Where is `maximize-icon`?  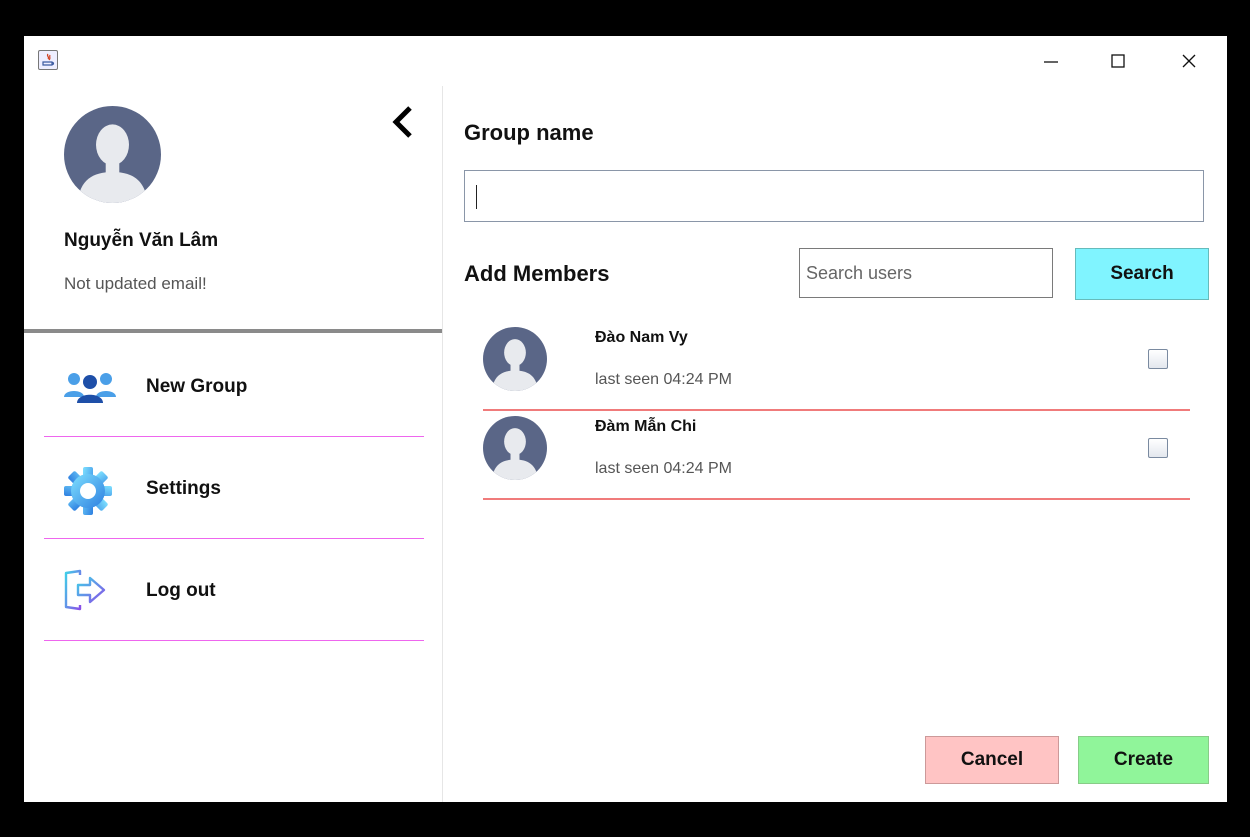 maximize-icon is located at coordinates (1118, 61).